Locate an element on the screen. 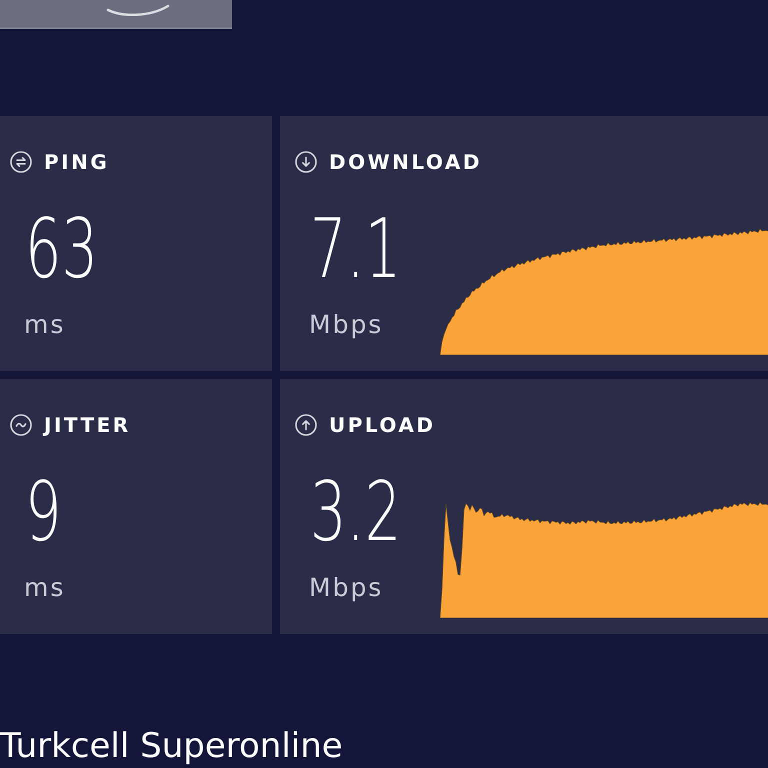 The height and width of the screenshot is (768, 768). metric-value: 7.1 is located at coordinates (356, 250).